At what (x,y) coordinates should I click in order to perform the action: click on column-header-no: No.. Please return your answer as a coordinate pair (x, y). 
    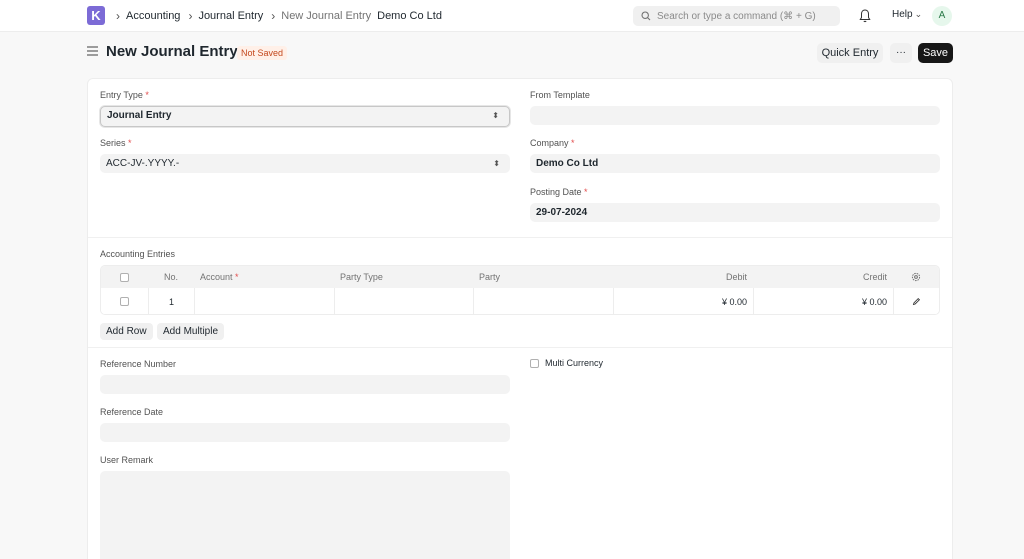
    Looking at the image, I should click on (170, 277).